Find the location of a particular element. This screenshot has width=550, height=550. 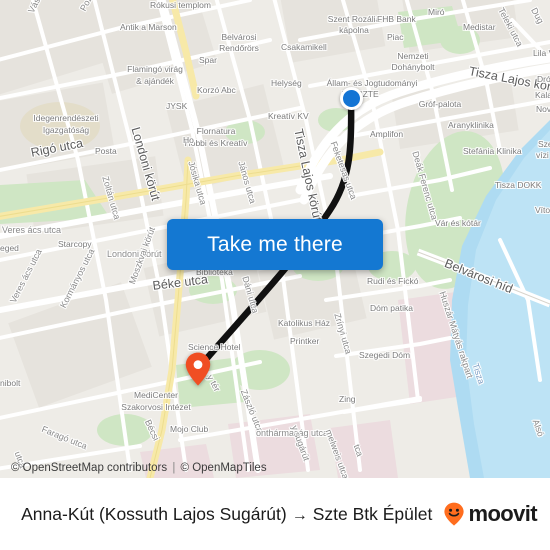

attribution-tiles: © OpenMapTiles is located at coordinates (224, 468).